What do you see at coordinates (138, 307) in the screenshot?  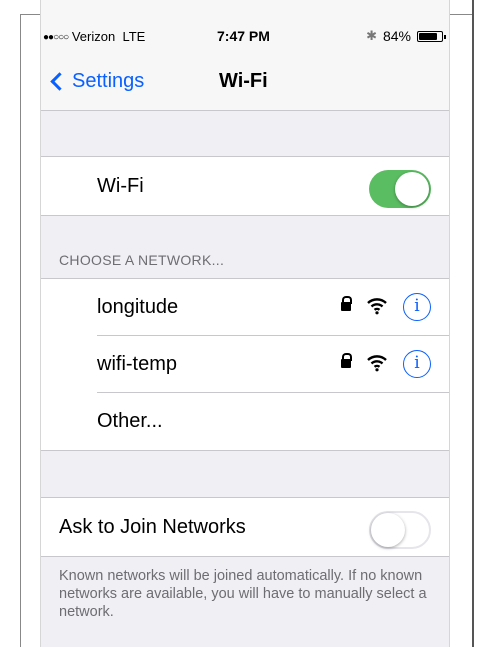 I see `network-name: longitude` at bounding box center [138, 307].